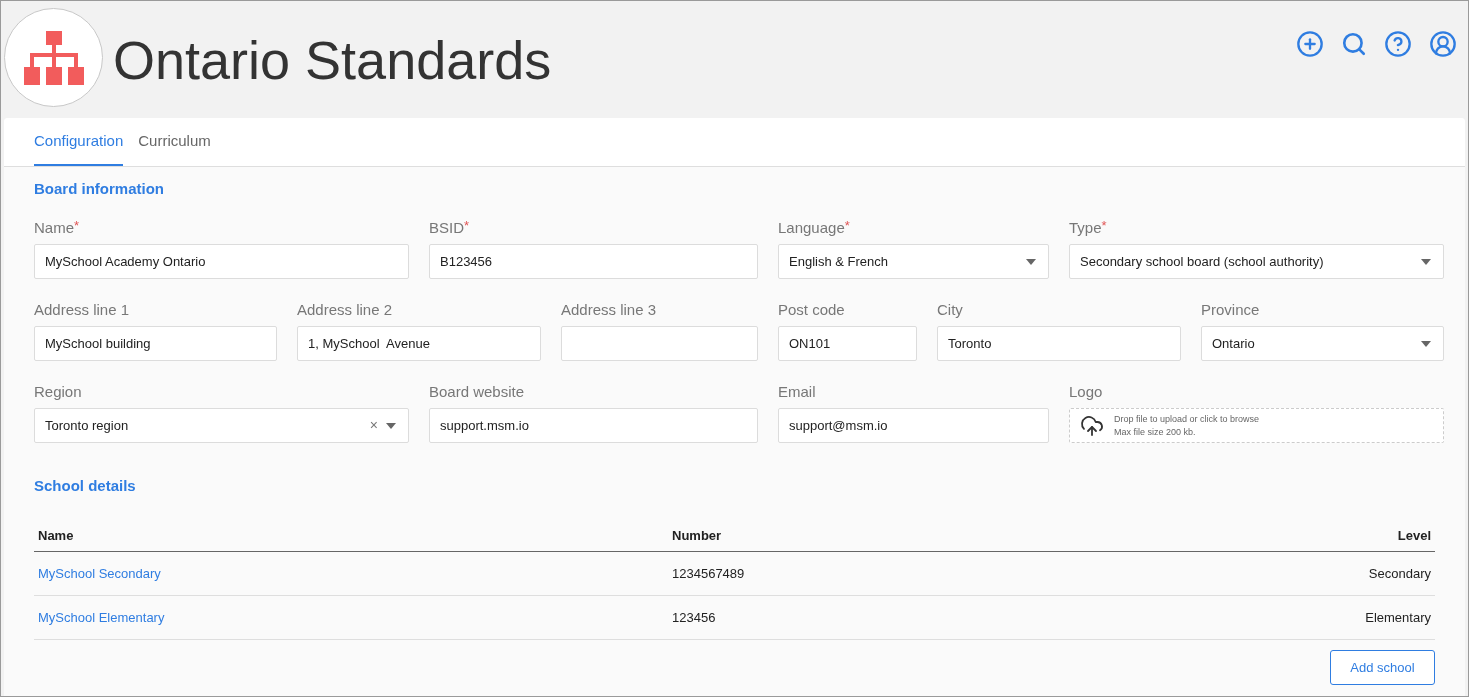  I want to click on text-field, so click(659, 343).